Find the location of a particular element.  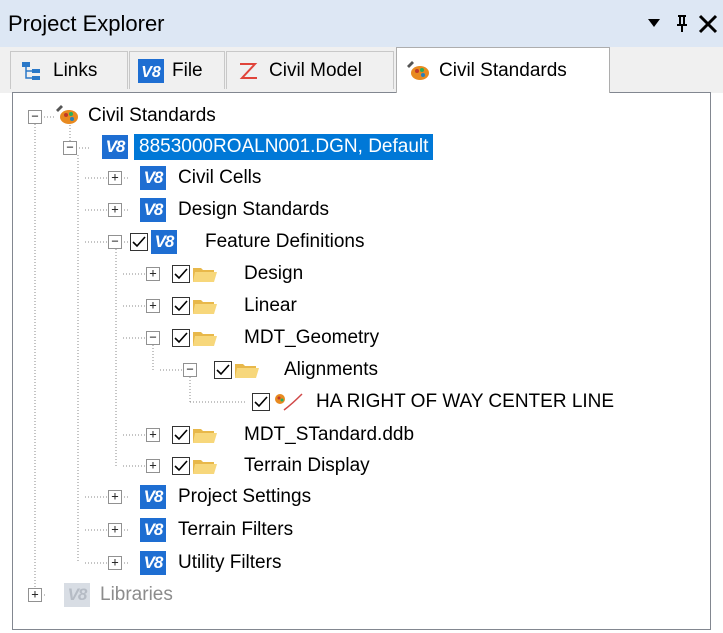

tree-node-label: Design is located at coordinates (274, 273).